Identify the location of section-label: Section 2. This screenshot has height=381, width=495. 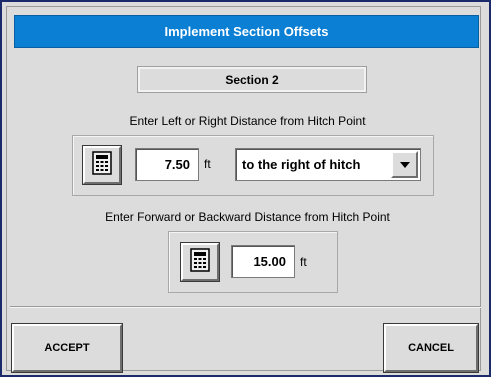
(252, 79).